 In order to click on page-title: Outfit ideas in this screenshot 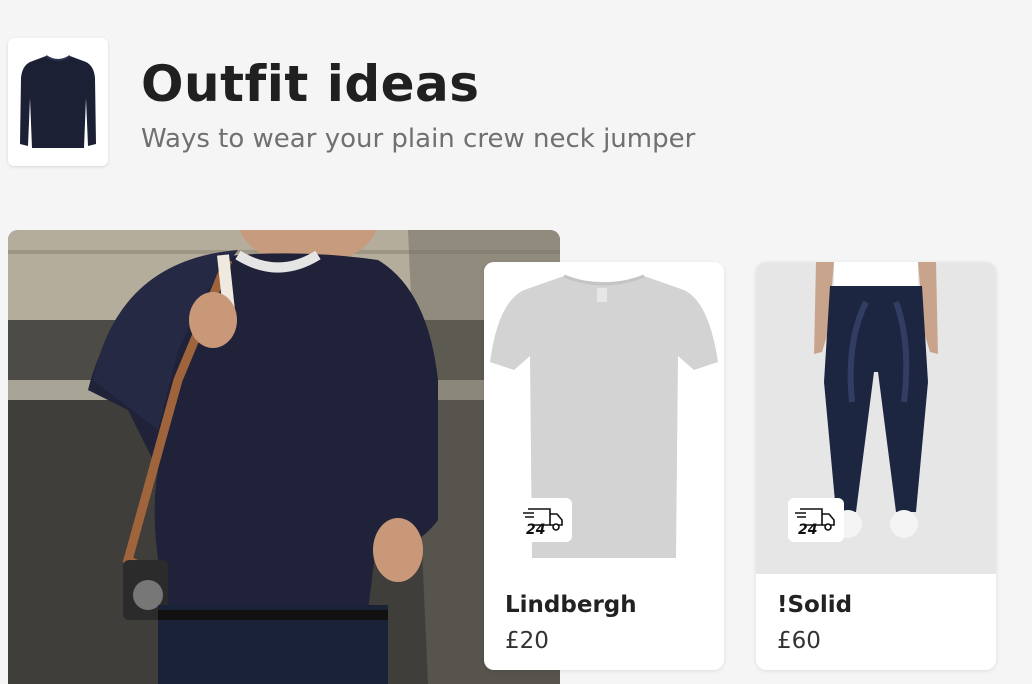, I will do `click(310, 84)`.